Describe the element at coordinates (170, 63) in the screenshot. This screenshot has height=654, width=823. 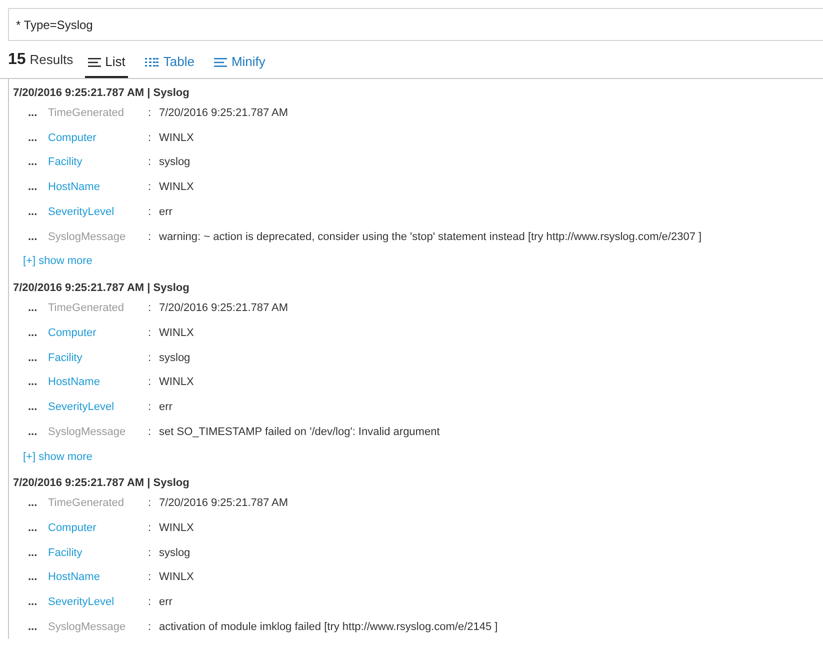
I see `view-tab: Table` at that location.